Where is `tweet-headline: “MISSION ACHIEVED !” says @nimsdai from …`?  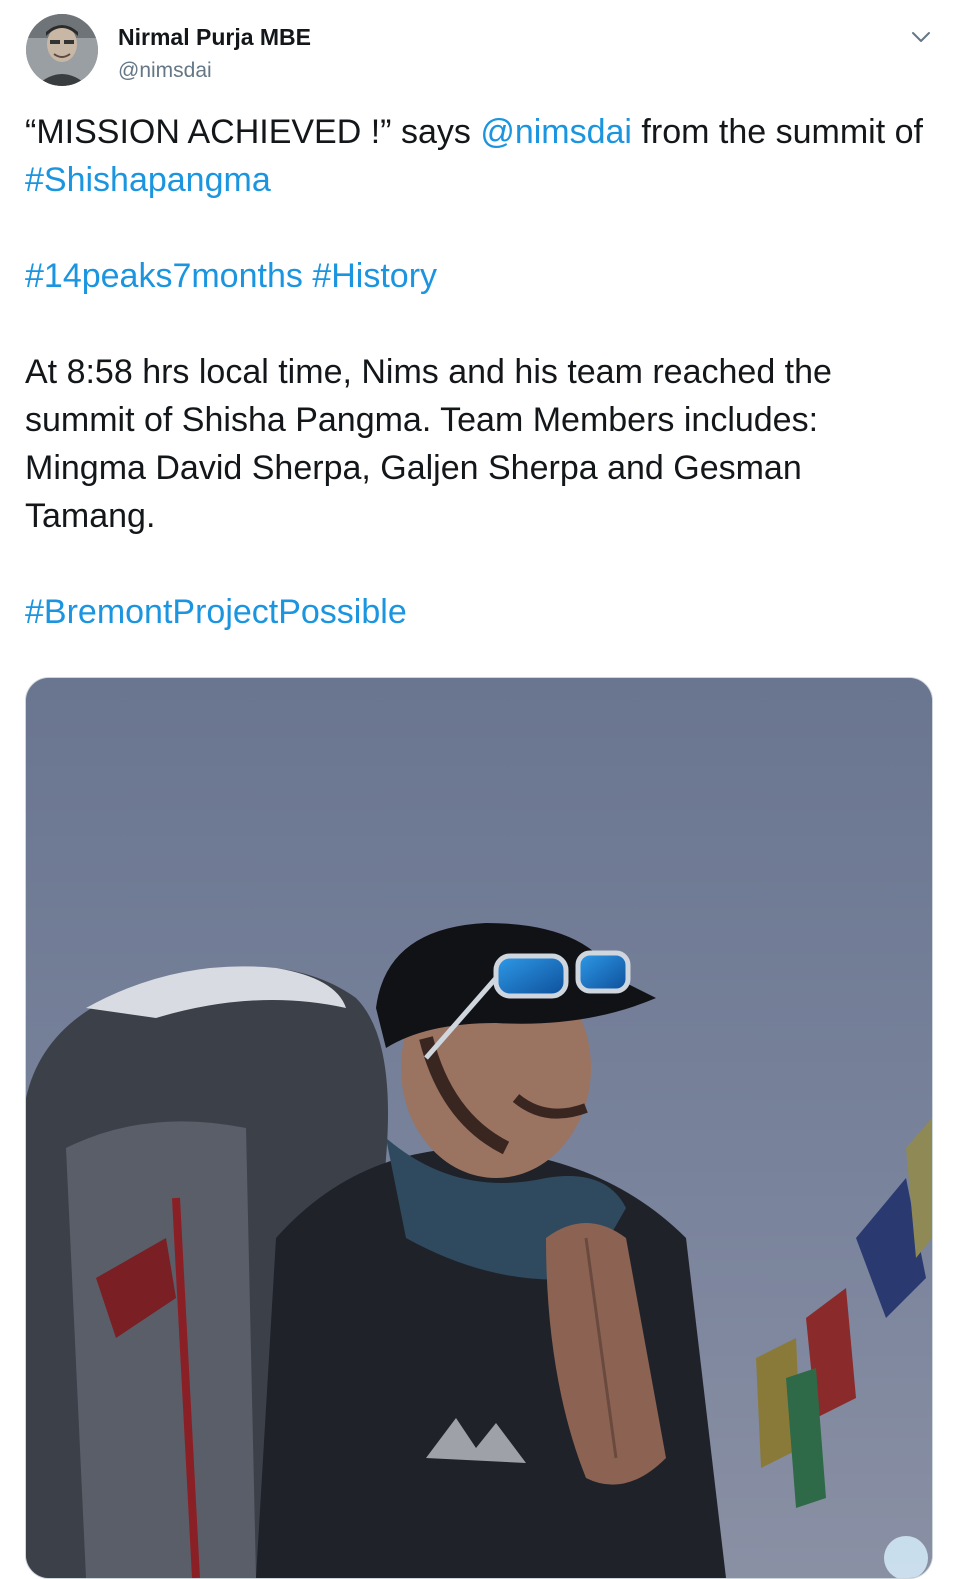 tweet-headline: “MISSION ACHIEVED !” says @nimsdai from … is located at coordinates (475, 156).